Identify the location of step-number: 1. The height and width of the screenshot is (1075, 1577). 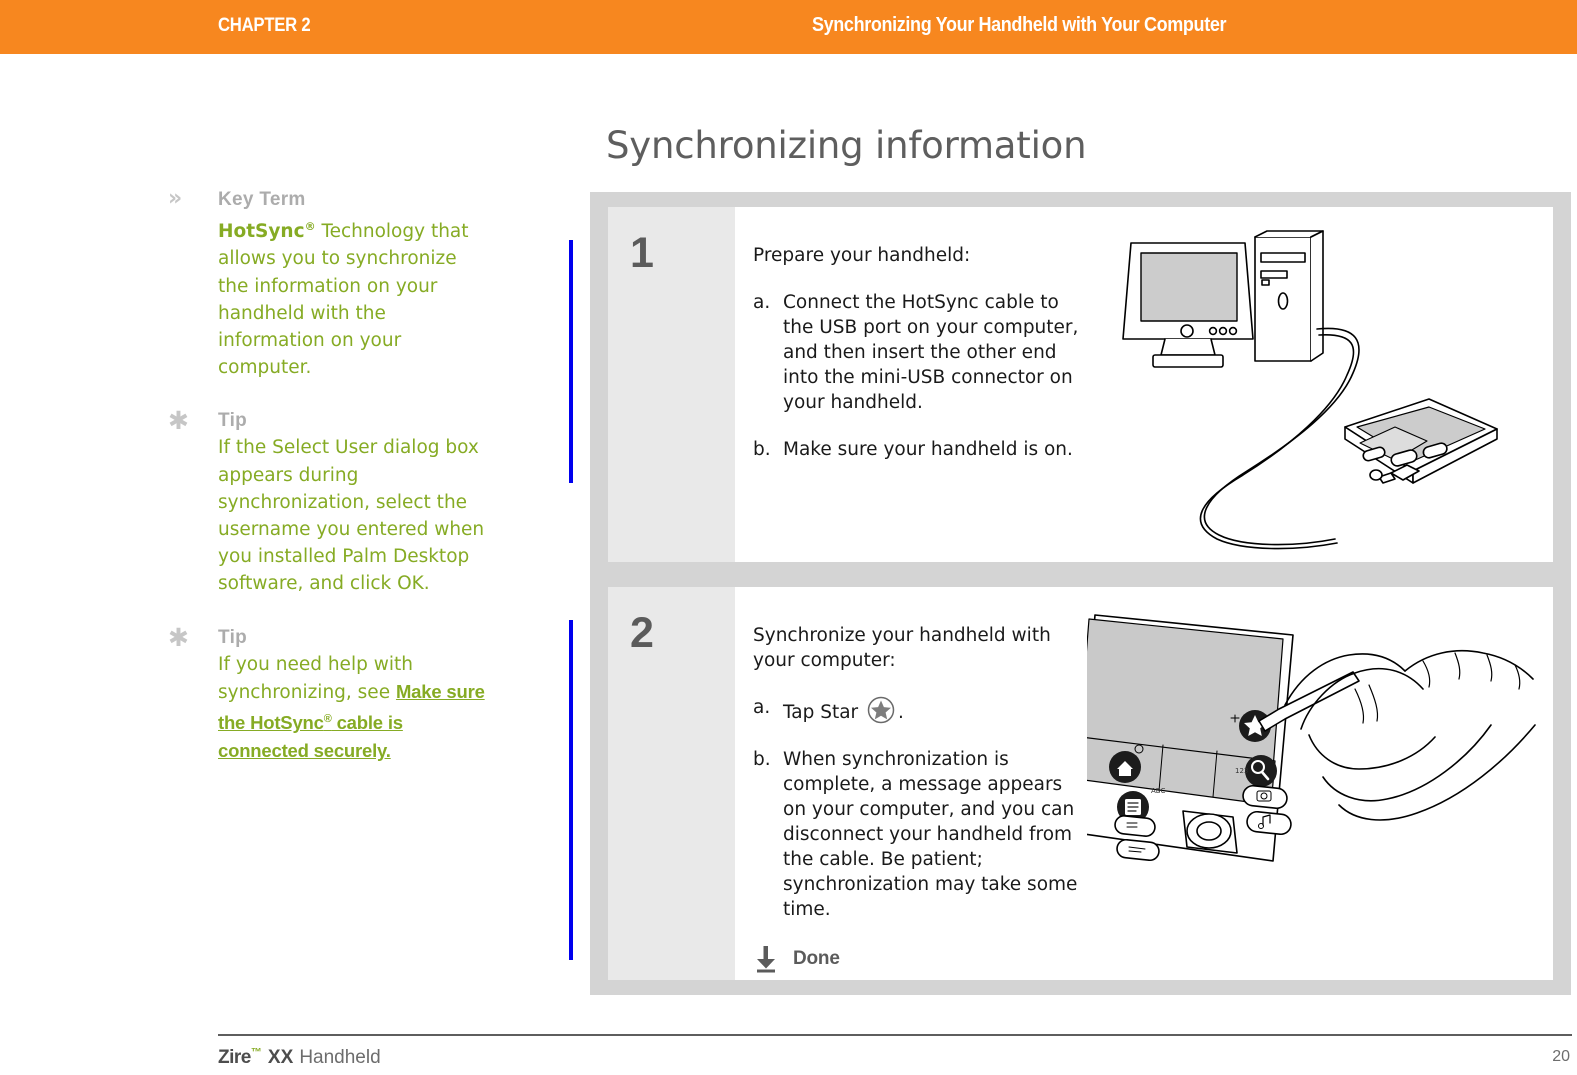
(642, 253).